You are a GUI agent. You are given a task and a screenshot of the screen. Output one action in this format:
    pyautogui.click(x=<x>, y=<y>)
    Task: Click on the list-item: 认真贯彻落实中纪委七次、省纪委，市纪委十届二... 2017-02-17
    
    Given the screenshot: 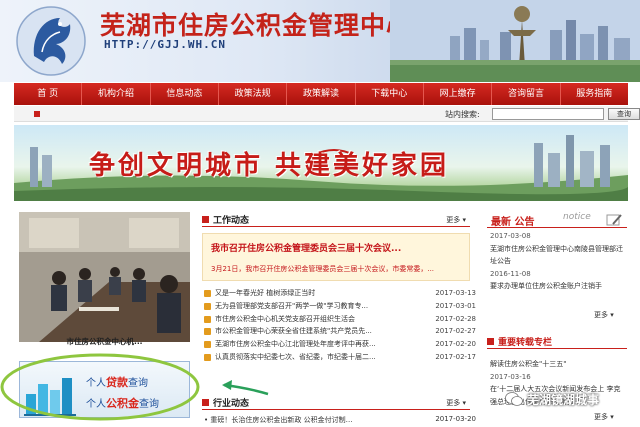 What is the action you would take?
    pyautogui.click(x=341, y=357)
    